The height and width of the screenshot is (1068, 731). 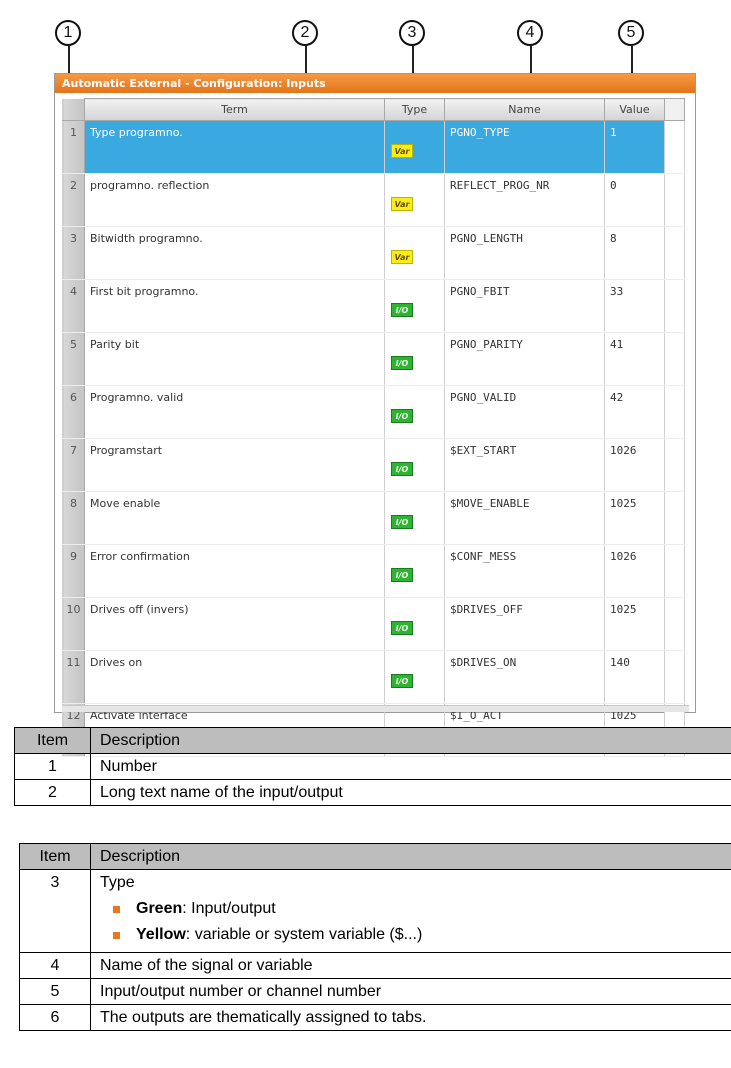 What do you see at coordinates (73, 147) in the screenshot?
I see `row-number: 1` at bounding box center [73, 147].